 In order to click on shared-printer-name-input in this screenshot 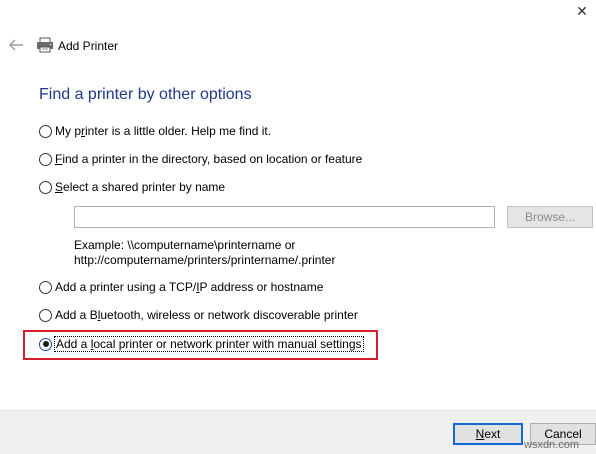, I will do `click(284, 217)`.